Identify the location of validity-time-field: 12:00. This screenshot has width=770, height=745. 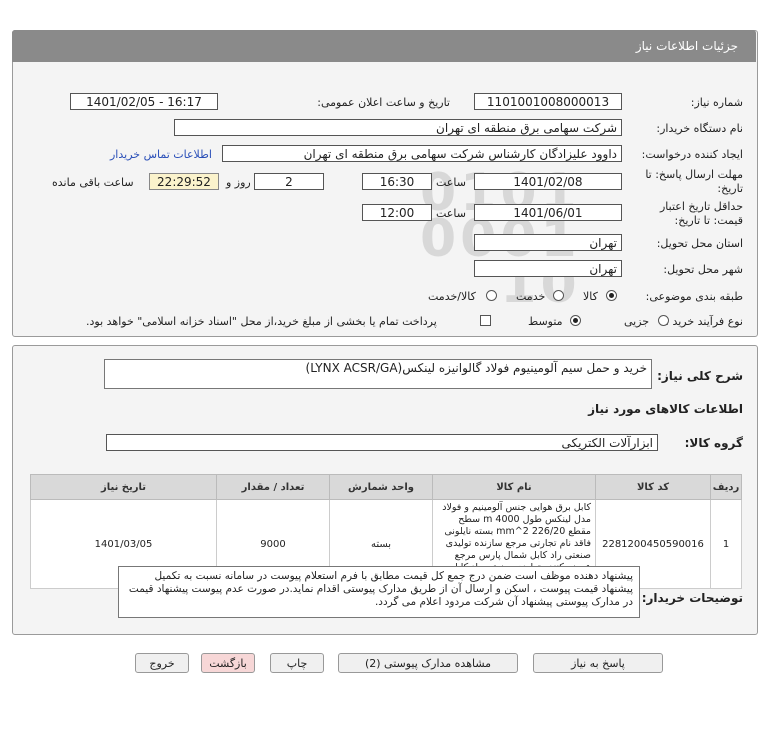
(397, 212).